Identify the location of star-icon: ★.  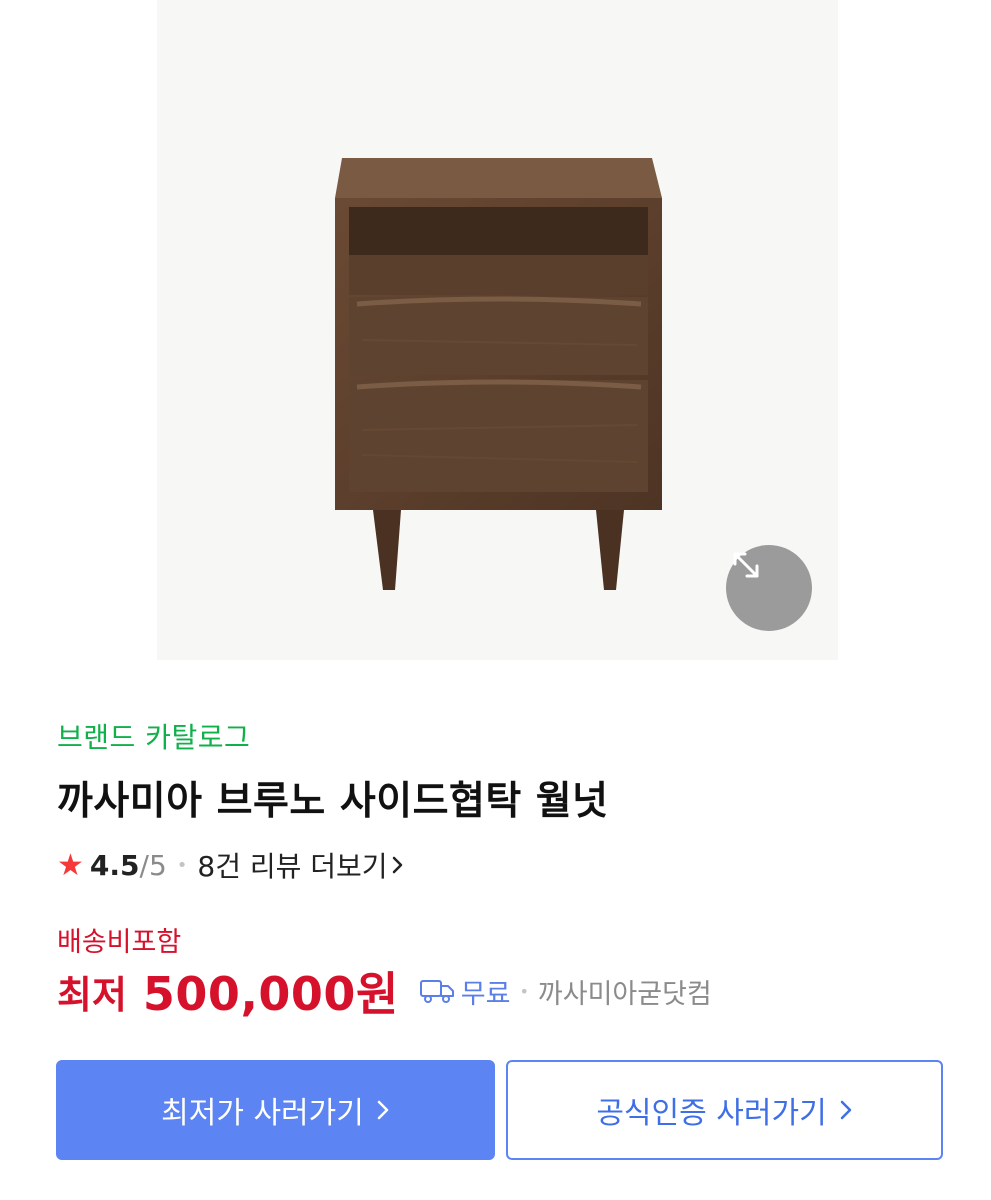
(70, 865).